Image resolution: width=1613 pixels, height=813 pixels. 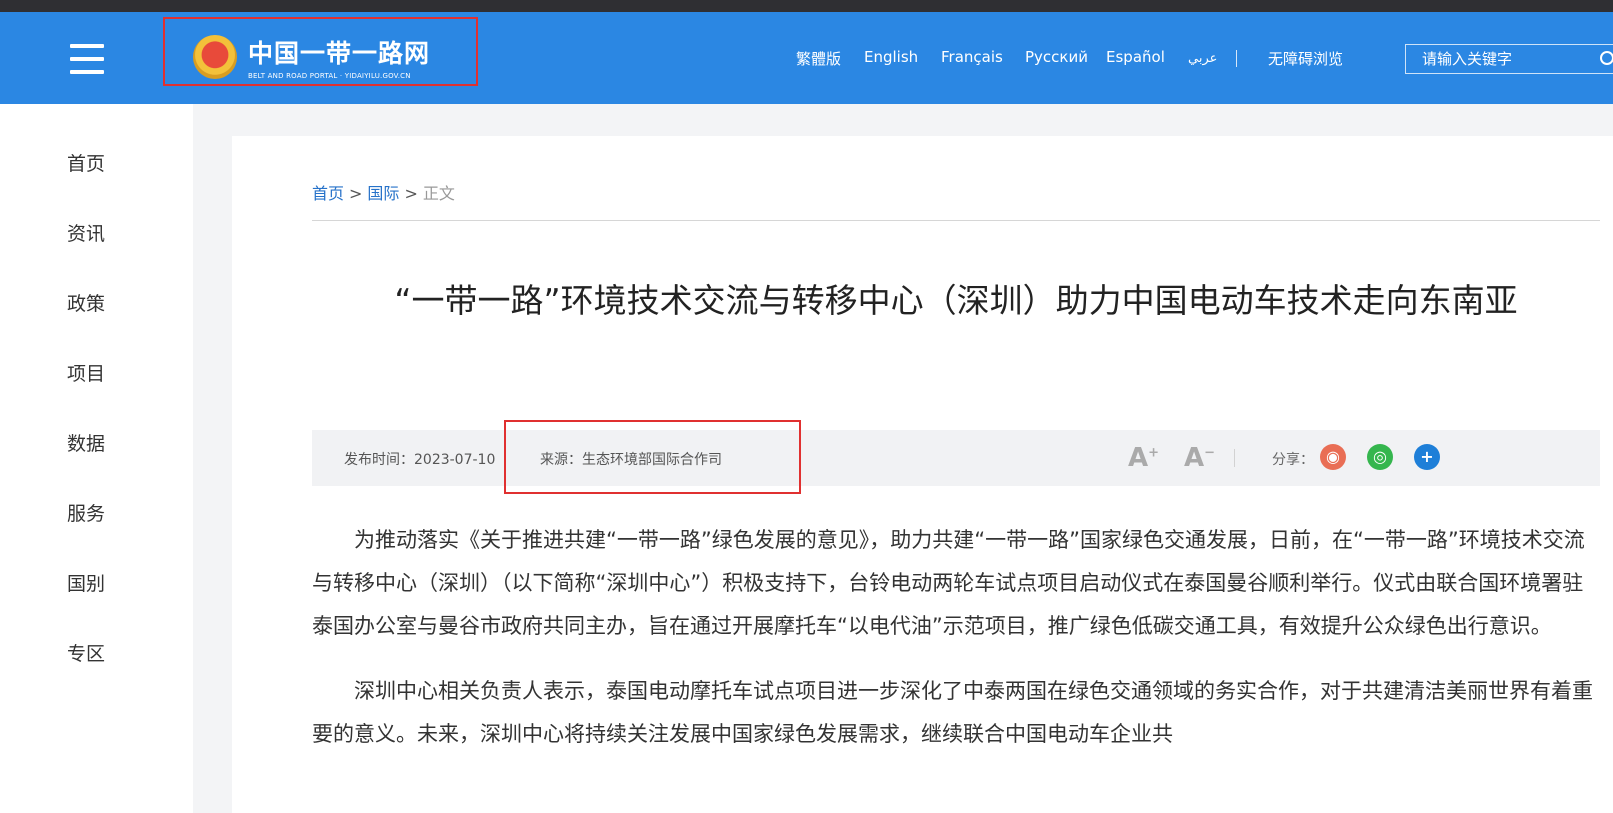 I want to click on search-icon, so click(x=1606, y=58).